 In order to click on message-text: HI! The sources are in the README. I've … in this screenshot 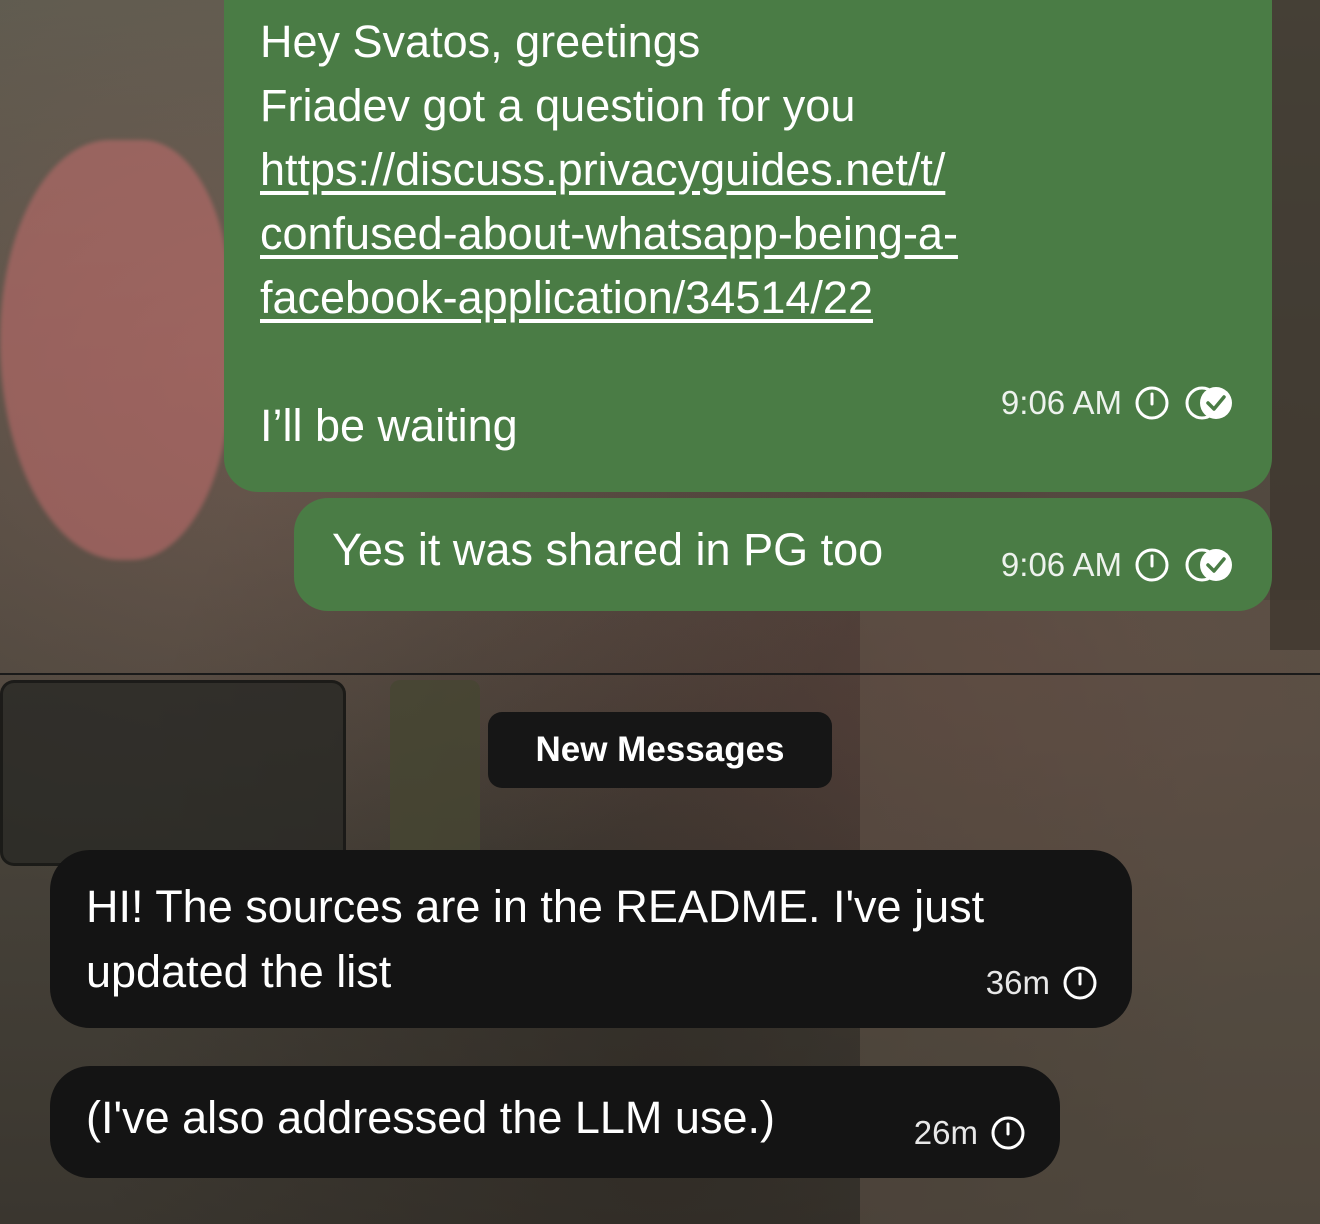, I will do `click(535, 939)`.